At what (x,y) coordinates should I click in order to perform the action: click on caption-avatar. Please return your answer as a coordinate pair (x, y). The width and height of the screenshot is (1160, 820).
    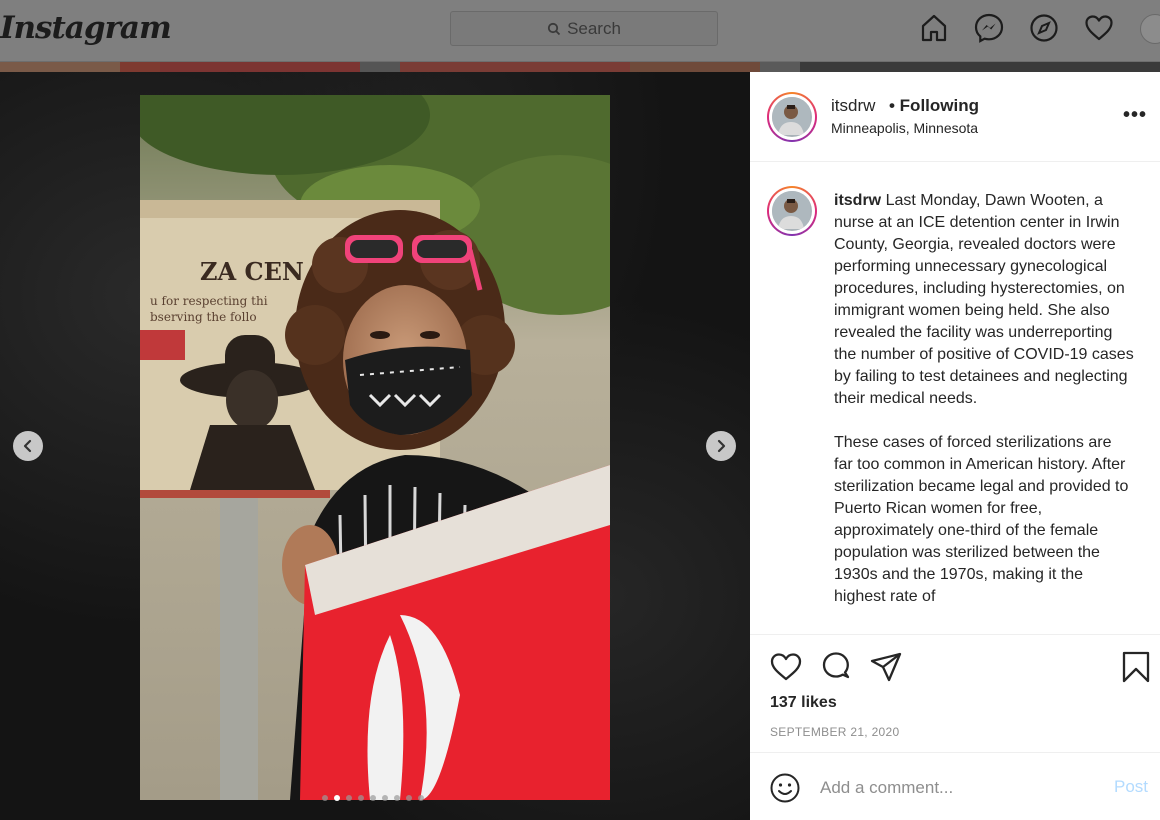
    Looking at the image, I should click on (792, 211).